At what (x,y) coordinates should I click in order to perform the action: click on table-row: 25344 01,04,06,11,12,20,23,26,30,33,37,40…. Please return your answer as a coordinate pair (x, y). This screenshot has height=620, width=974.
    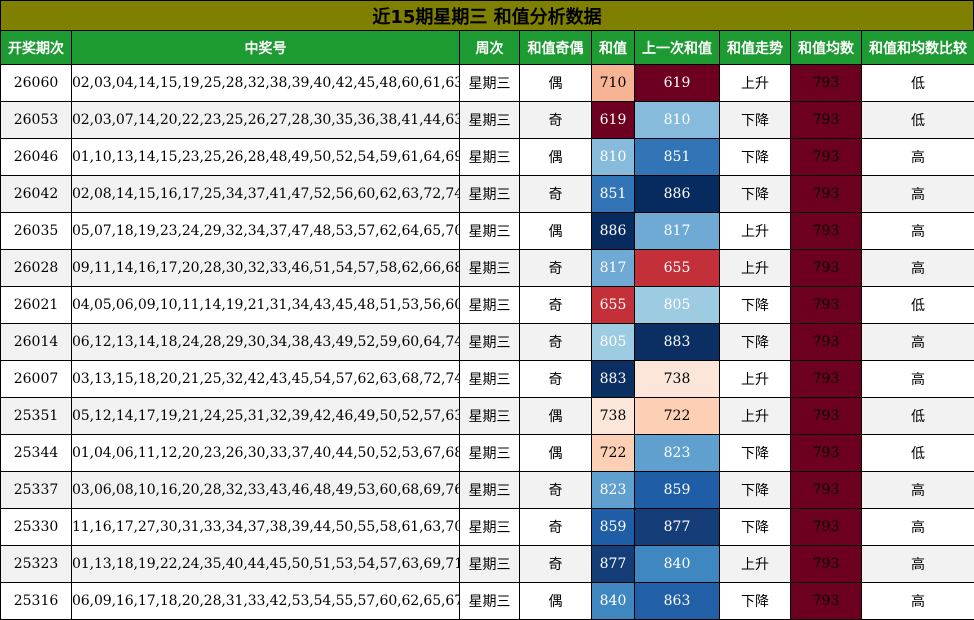
    Looking at the image, I should click on (487, 453).